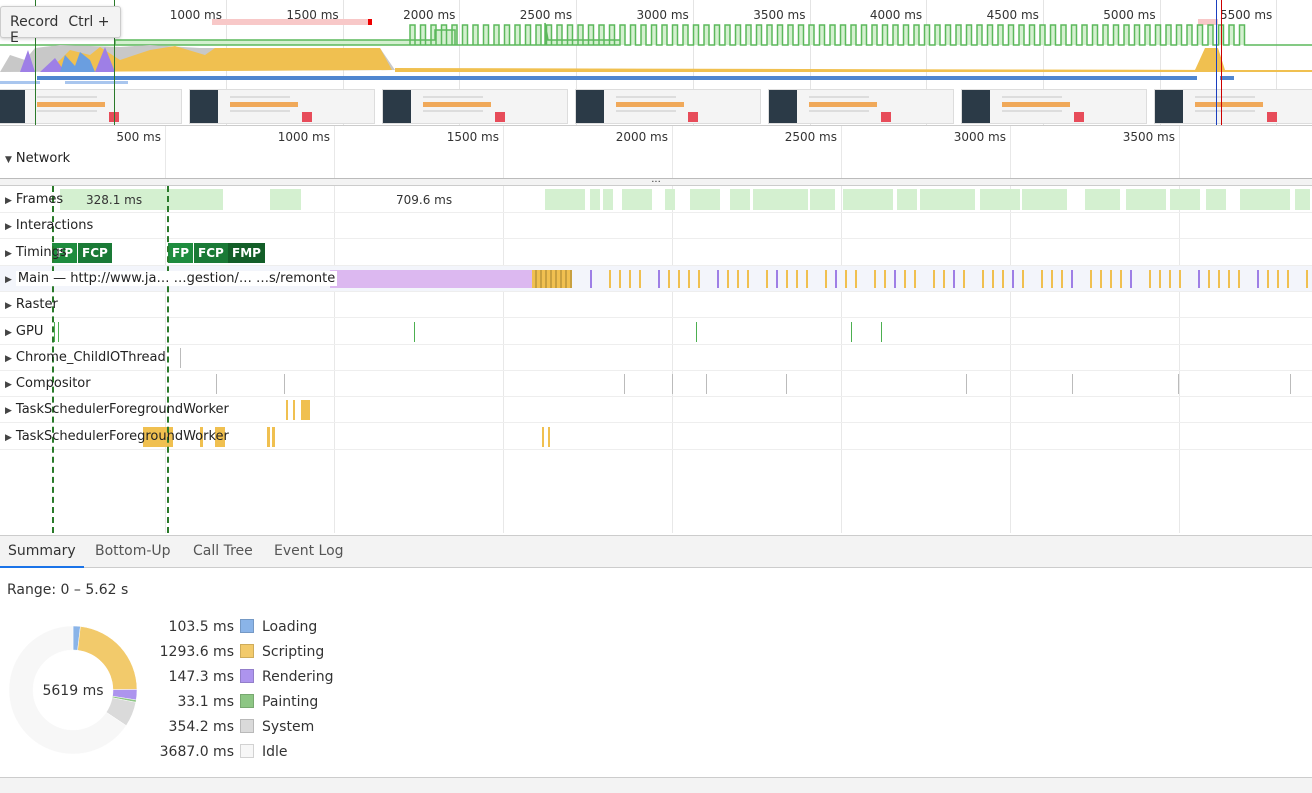 This screenshot has width=1312, height=793. Describe the element at coordinates (223, 552) in the screenshot. I see `tab-call-tree: Call Tree` at that location.